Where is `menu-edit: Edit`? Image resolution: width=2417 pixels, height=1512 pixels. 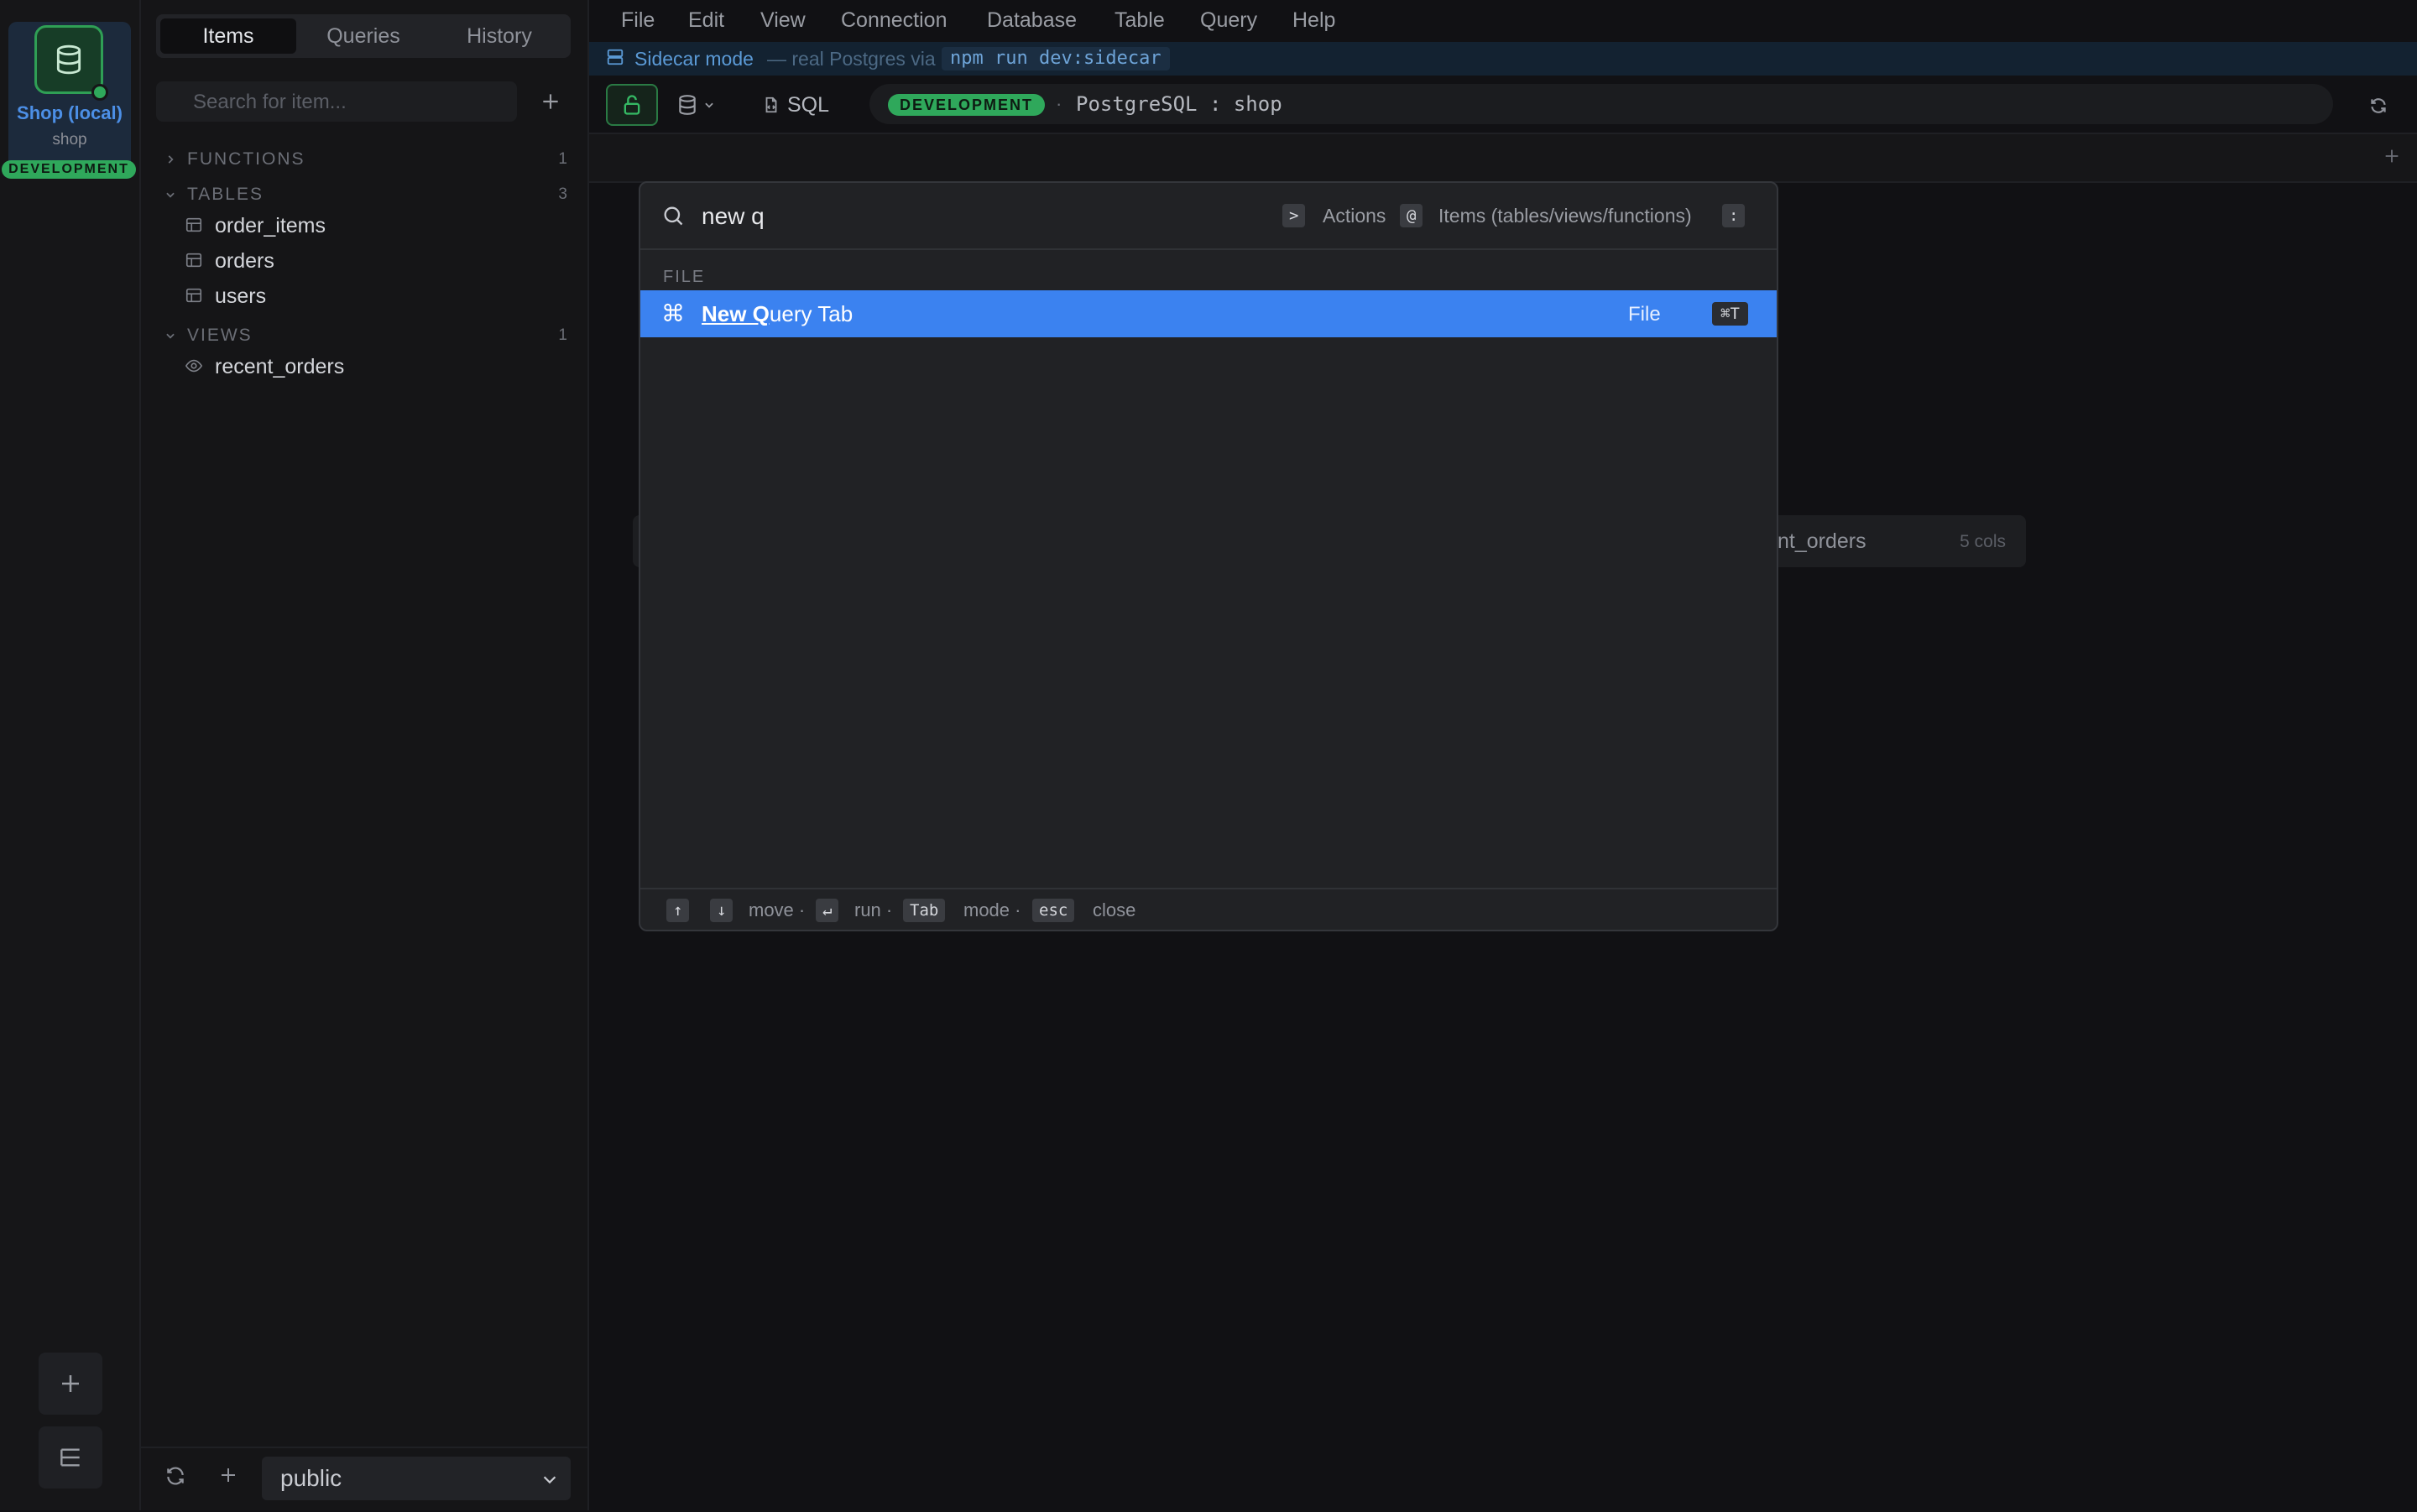
menu-edit: Edit is located at coordinates (706, 20).